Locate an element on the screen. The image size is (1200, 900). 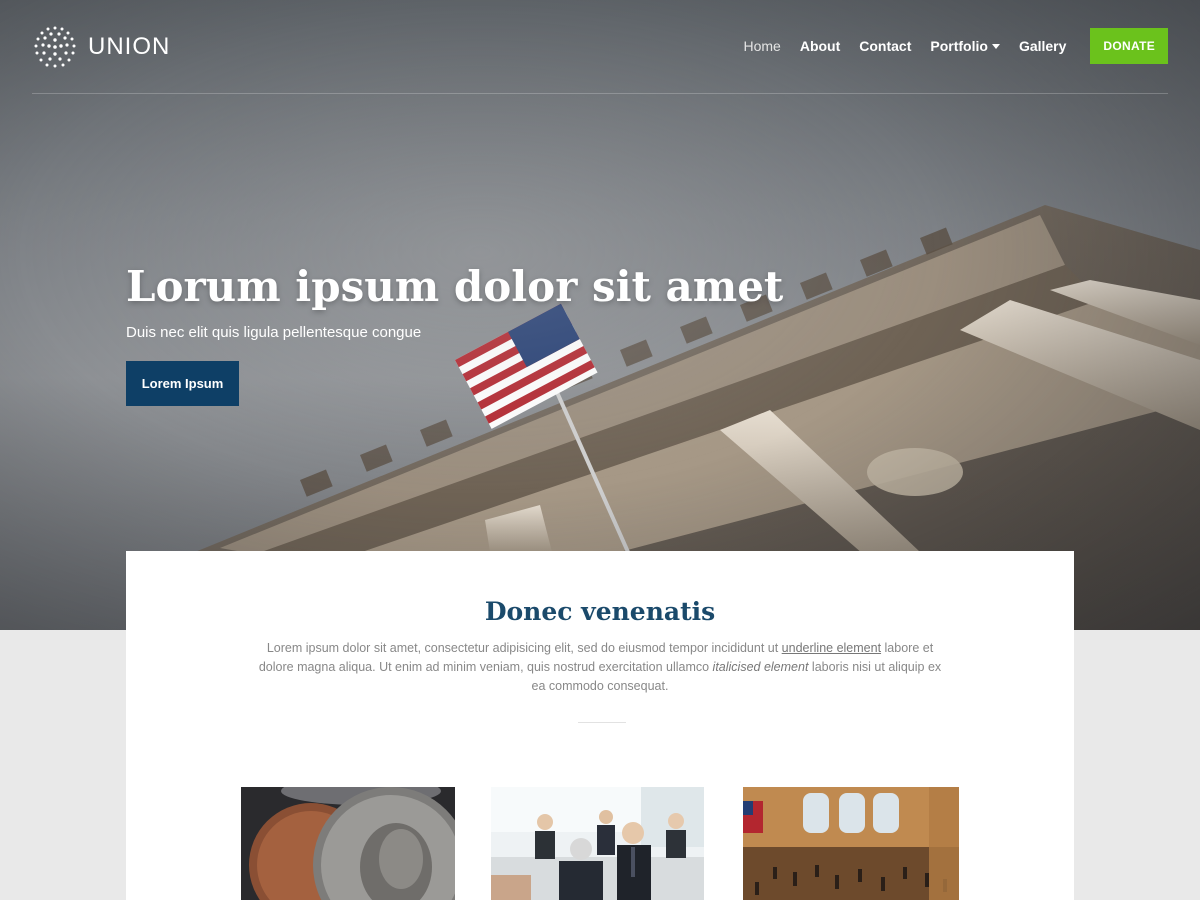
thumbnail-coins is located at coordinates (348, 843).